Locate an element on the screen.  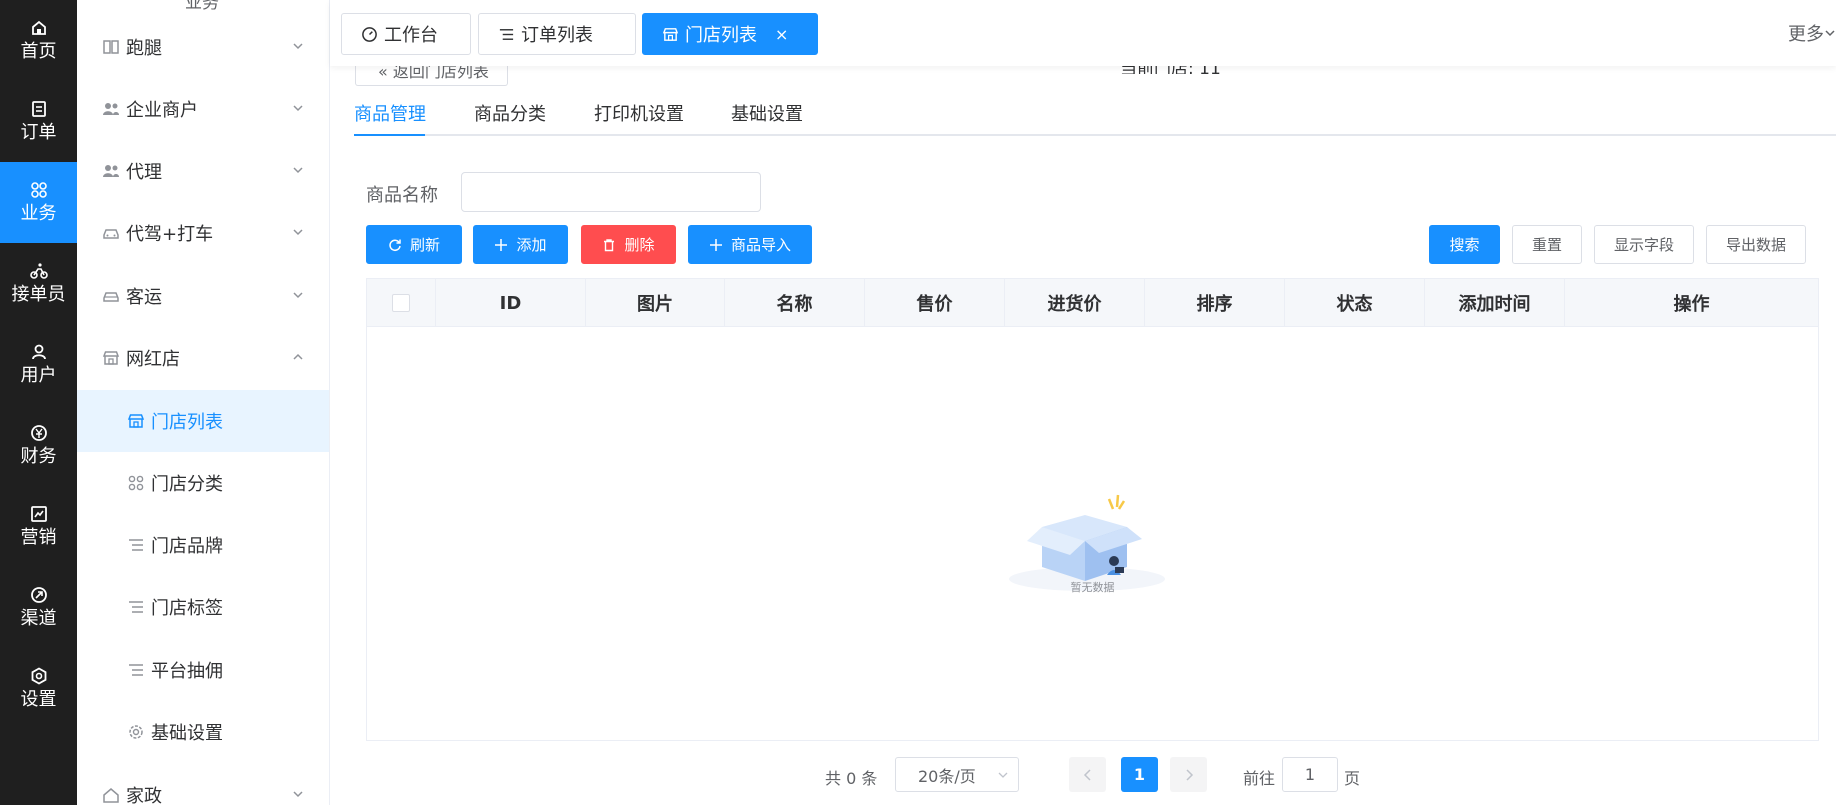
dashboard-icon is located at coordinates (369, 34).